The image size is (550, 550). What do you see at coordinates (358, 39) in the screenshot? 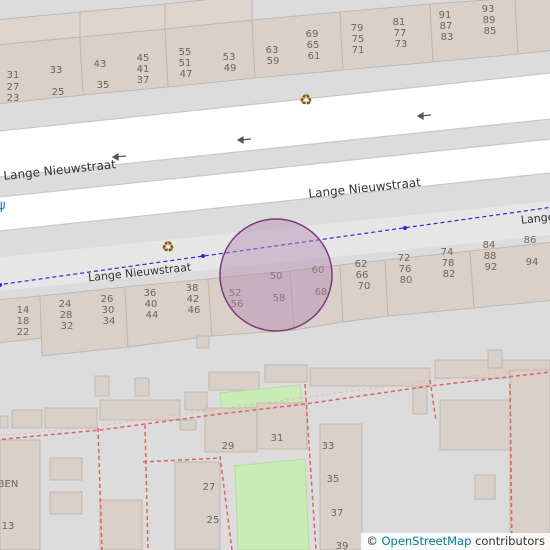
I see `house-number: 75` at bounding box center [358, 39].